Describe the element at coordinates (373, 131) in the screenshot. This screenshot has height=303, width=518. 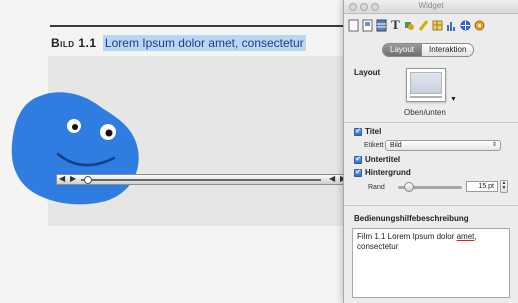
I see `title-check-label: Titel` at that location.